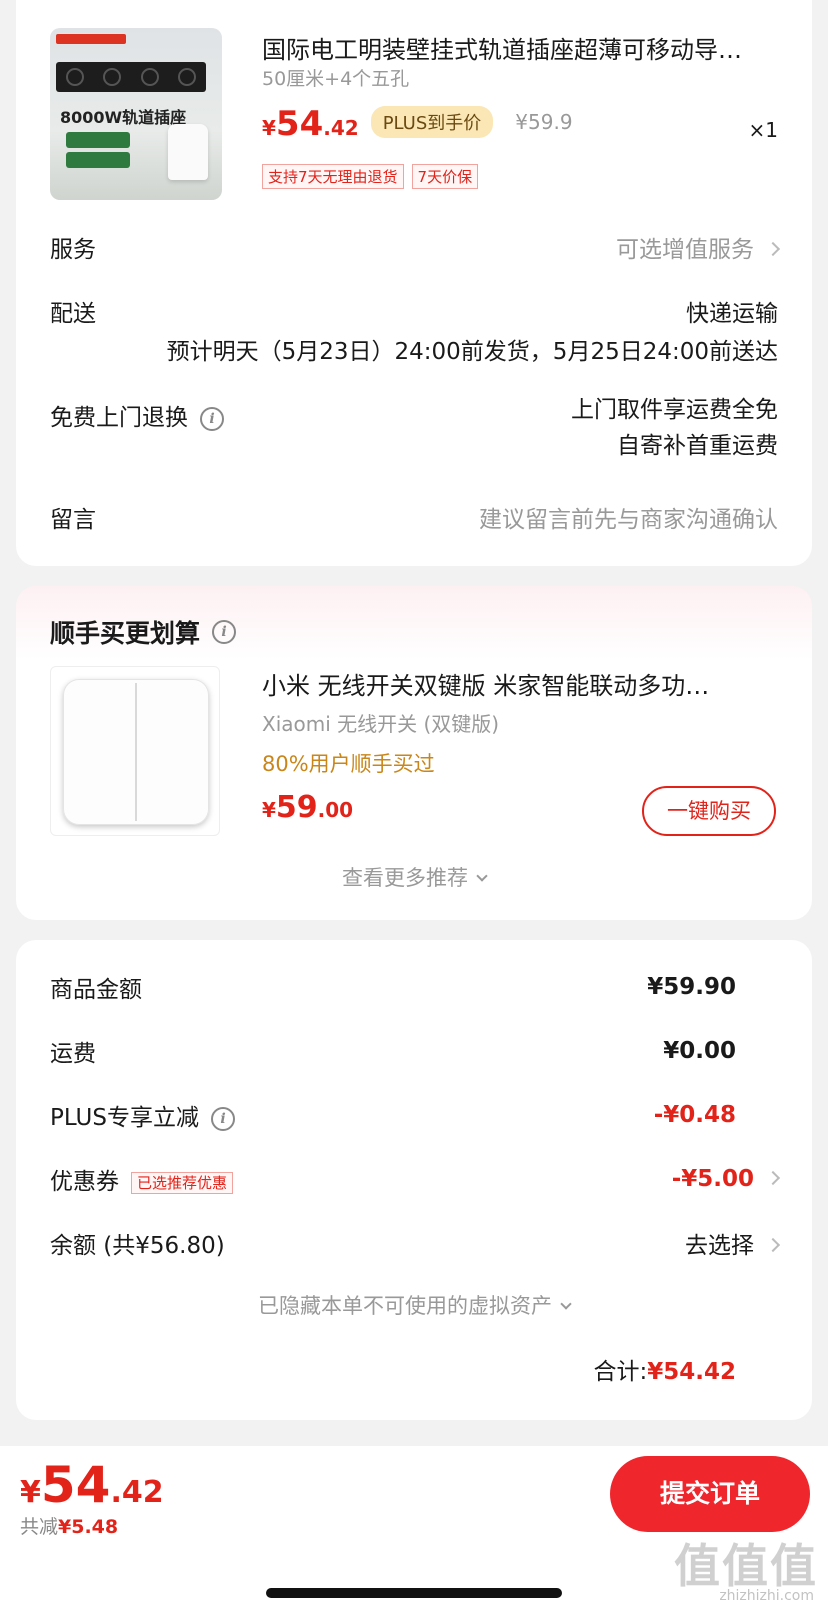 This screenshot has width=828, height=1608. I want to click on price-integer: 59, so click(296, 807).